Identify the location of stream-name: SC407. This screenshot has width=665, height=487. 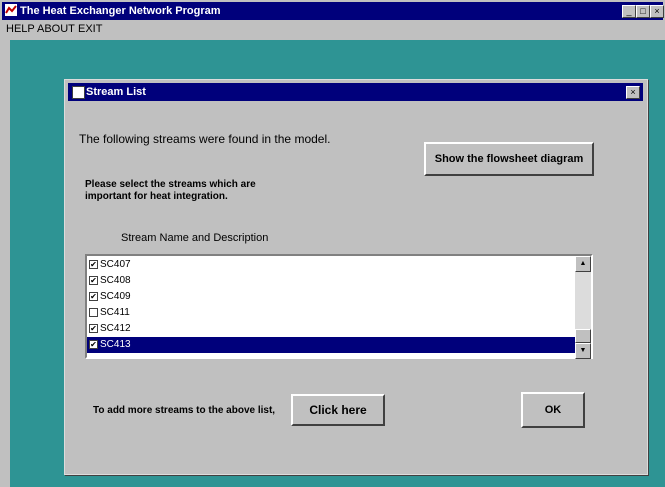
(115, 264).